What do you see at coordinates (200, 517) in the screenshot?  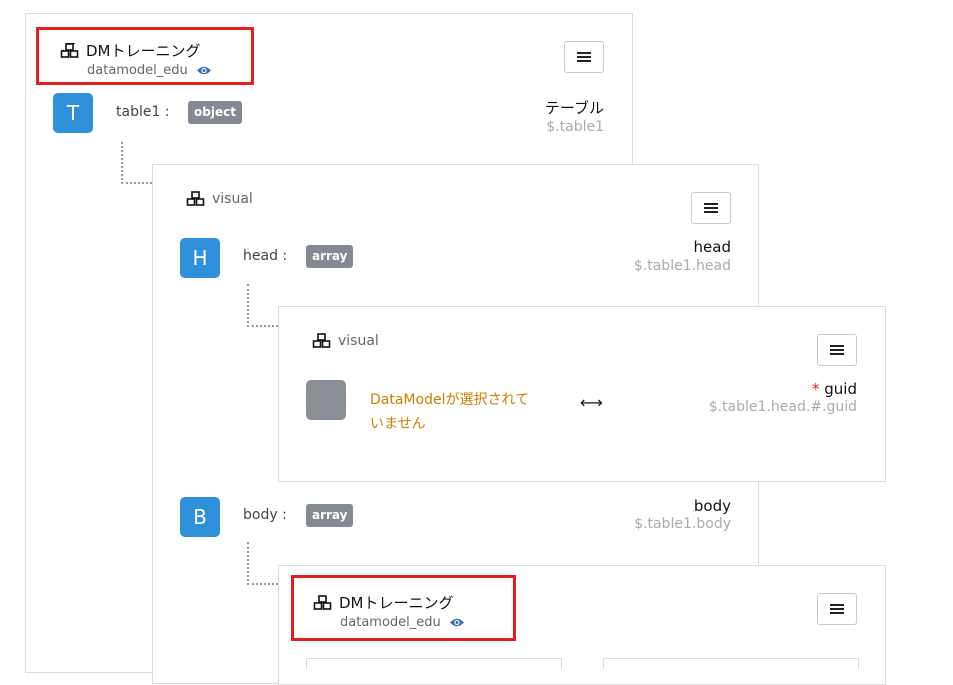 I see `body-avatar: B` at bounding box center [200, 517].